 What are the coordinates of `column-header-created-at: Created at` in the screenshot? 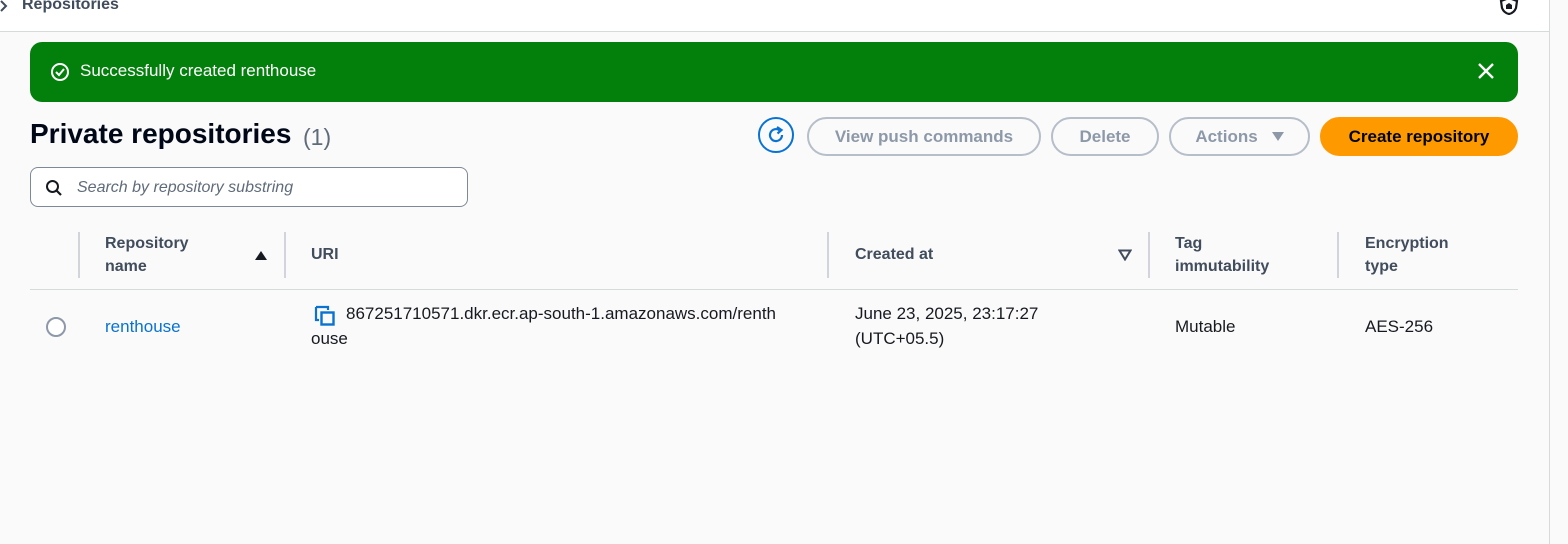 It's located at (894, 254).